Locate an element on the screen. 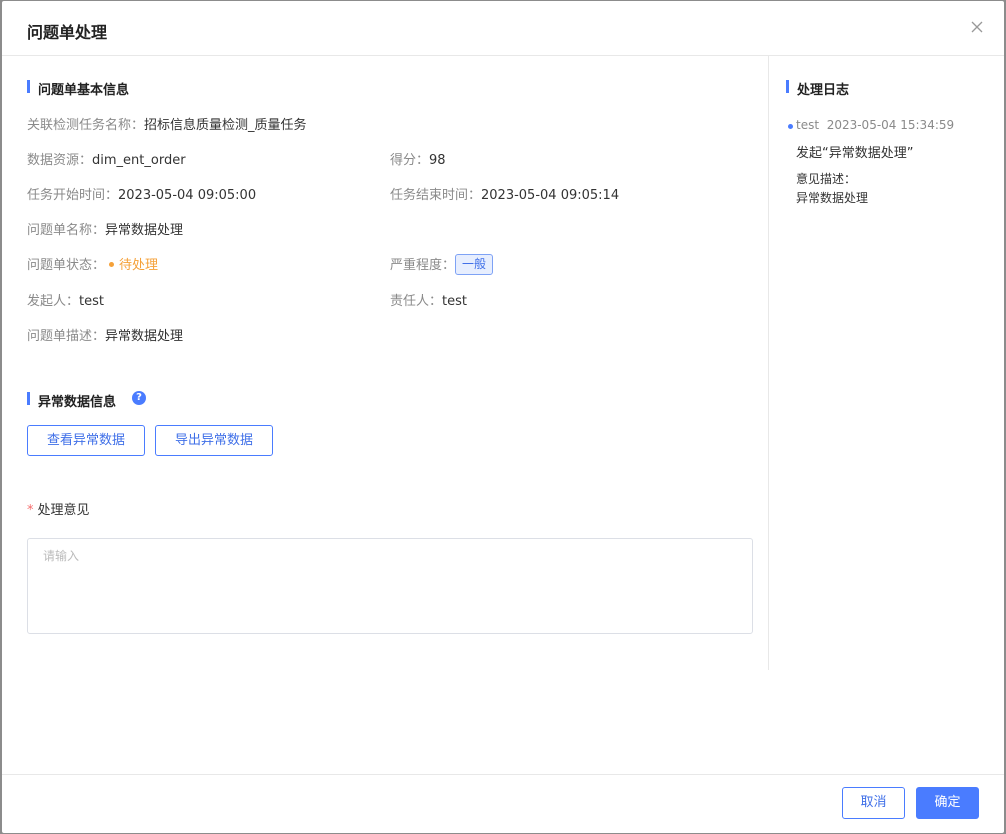  task-name-label: 关联检测任务名称： is located at coordinates (86, 125).